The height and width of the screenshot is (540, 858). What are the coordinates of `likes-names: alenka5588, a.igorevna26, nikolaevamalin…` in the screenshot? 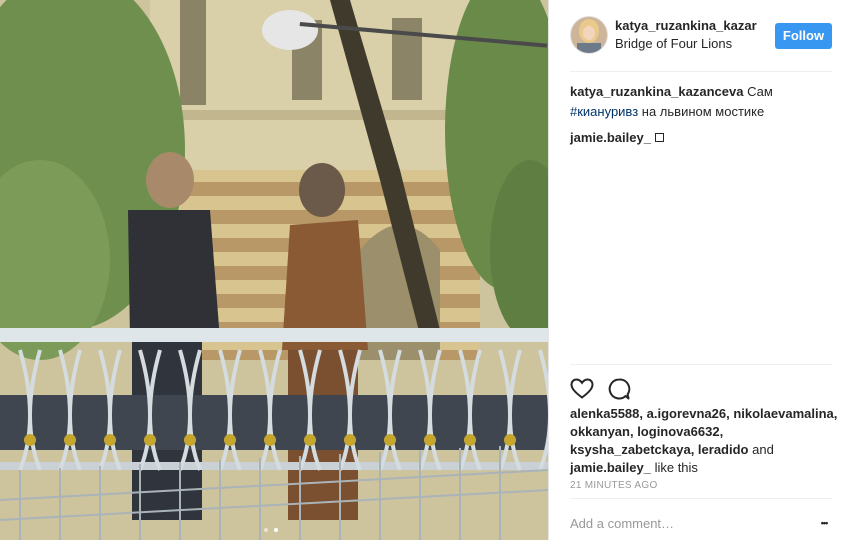 It's located at (703, 431).